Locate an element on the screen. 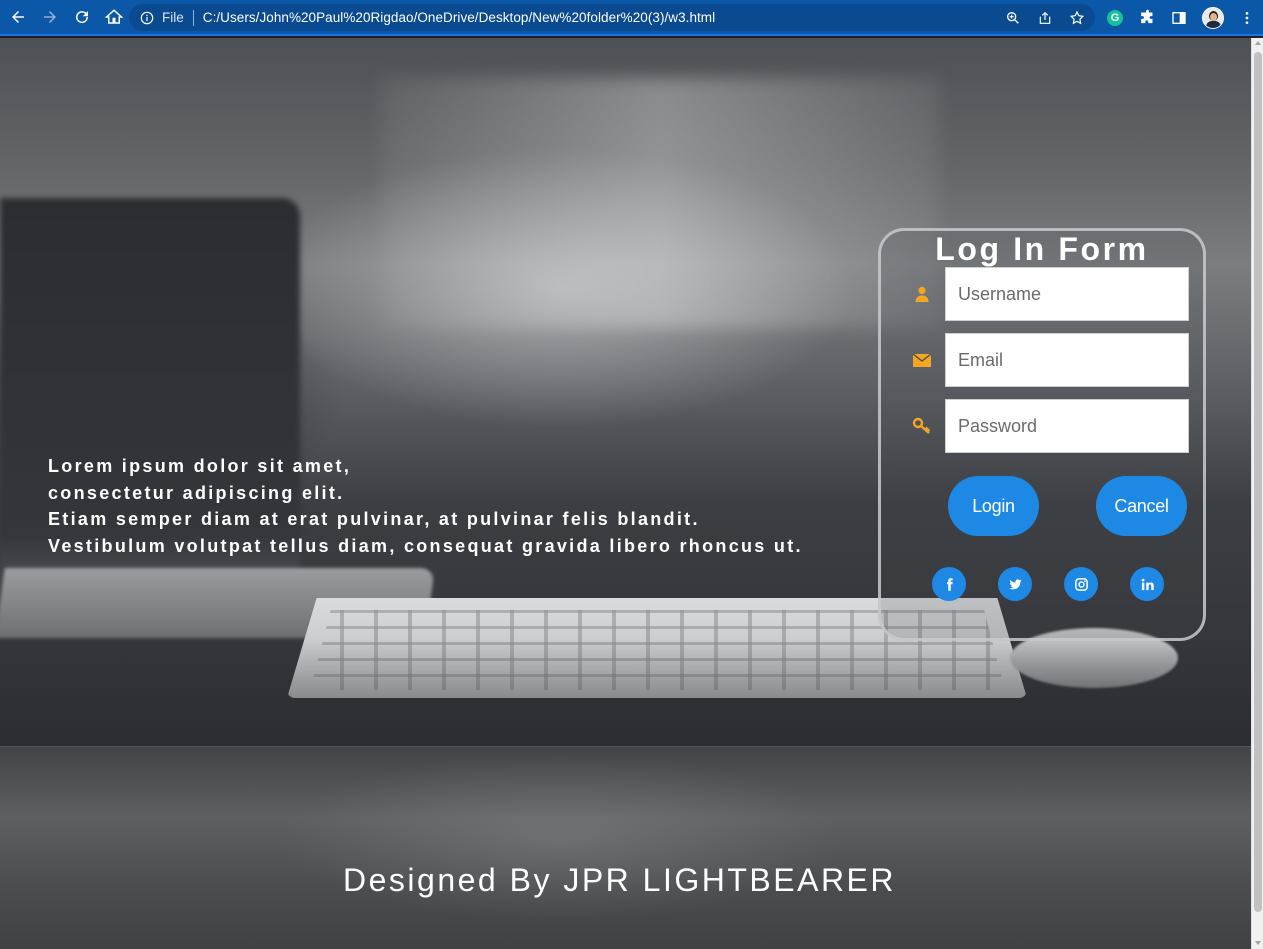 Image resolution: width=1263 pixels, height=949 pixels. side-panel-icon is located at coordinates (1179, 17).